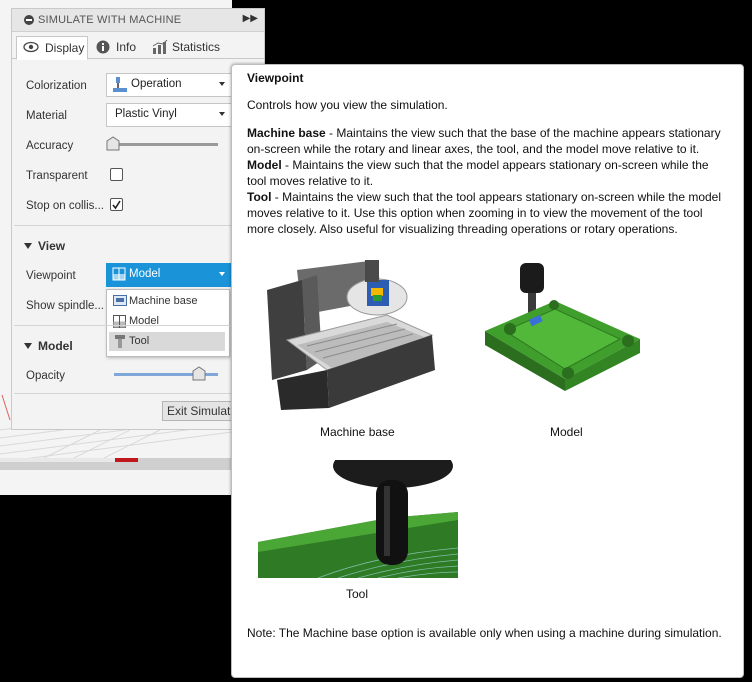 The height and width of the screenshot is (682, 752). What do you see at coordinates (56, 86) in the screenshot?
I see `colorization-label: Colorization` at bounding box center [56, 86].